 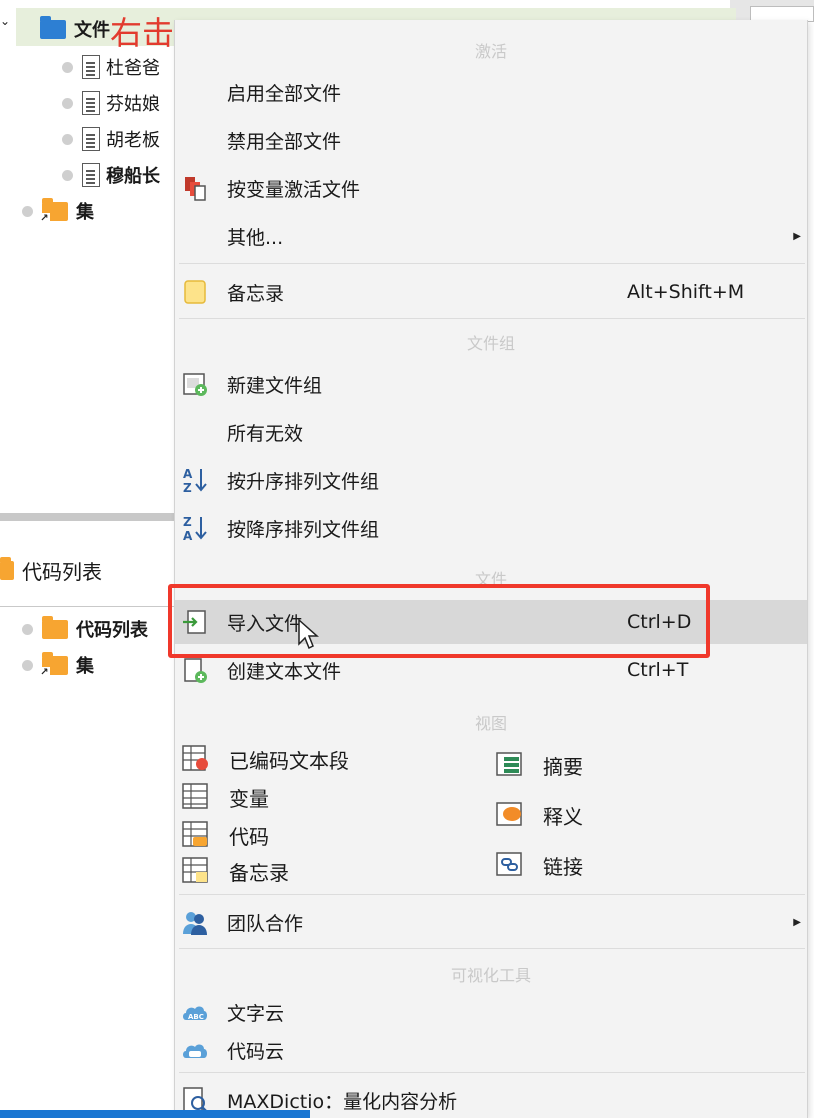 I want to click on menu-item-sort-descending: Z A 按降序排列文件组, so click(x=491, y=528).